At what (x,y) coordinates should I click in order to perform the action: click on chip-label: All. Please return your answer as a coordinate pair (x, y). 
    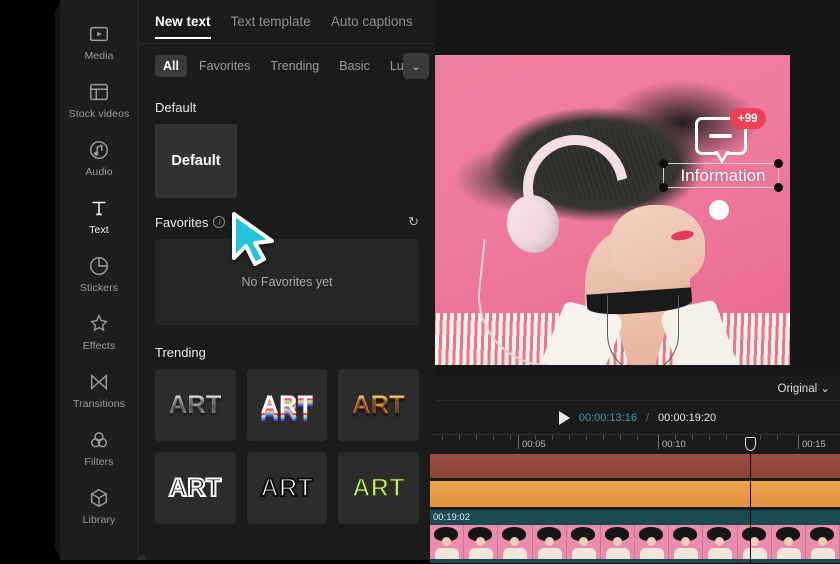
    Looking at the image, I should click on (171, 66).